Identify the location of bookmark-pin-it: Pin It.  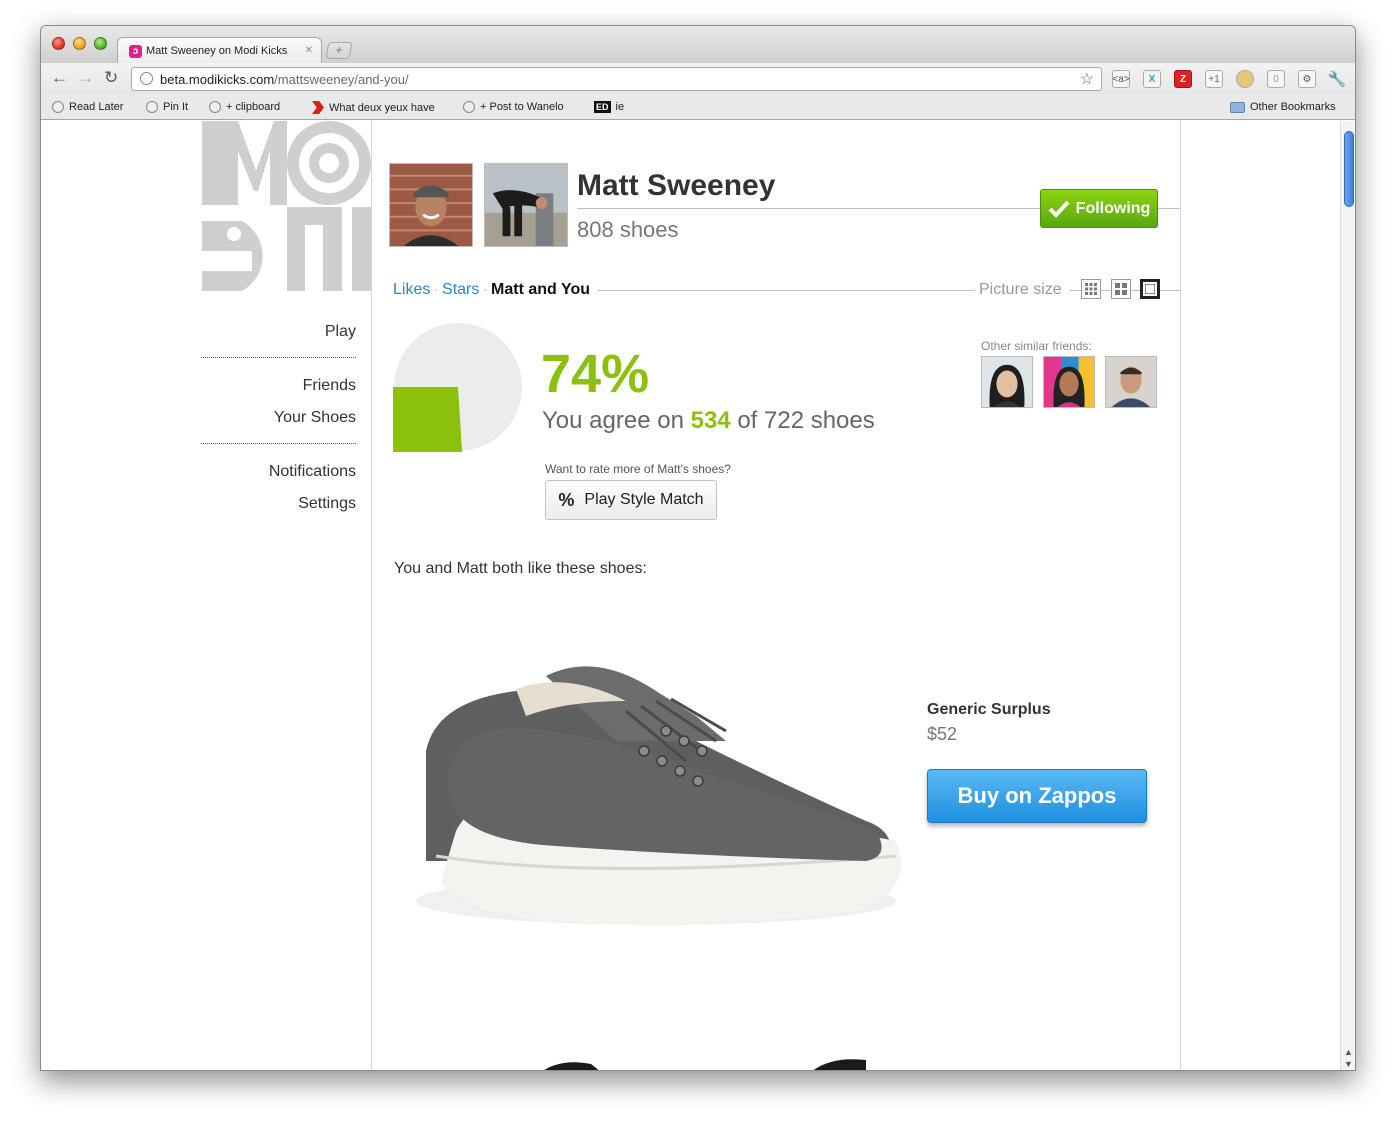
(167, 107).